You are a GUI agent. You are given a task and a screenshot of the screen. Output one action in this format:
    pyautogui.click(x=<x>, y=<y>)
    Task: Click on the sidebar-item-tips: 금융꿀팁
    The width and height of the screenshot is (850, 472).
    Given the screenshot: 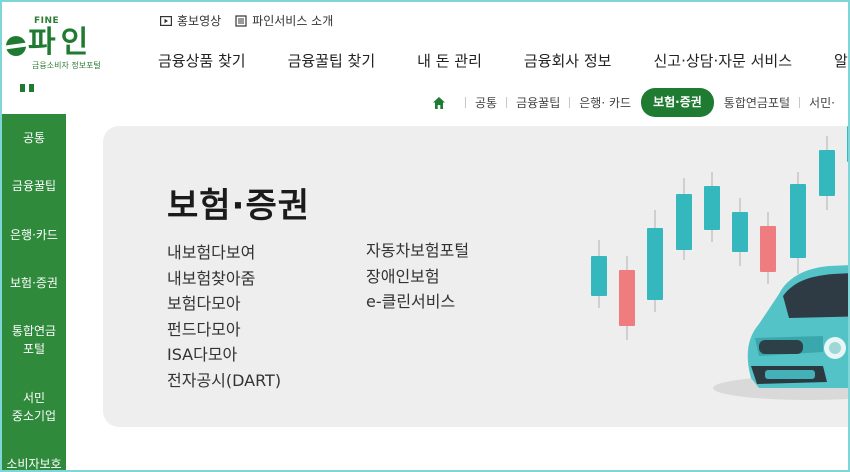 What is the action you would take?
    pyautogui.click(x=34, y=186)
    